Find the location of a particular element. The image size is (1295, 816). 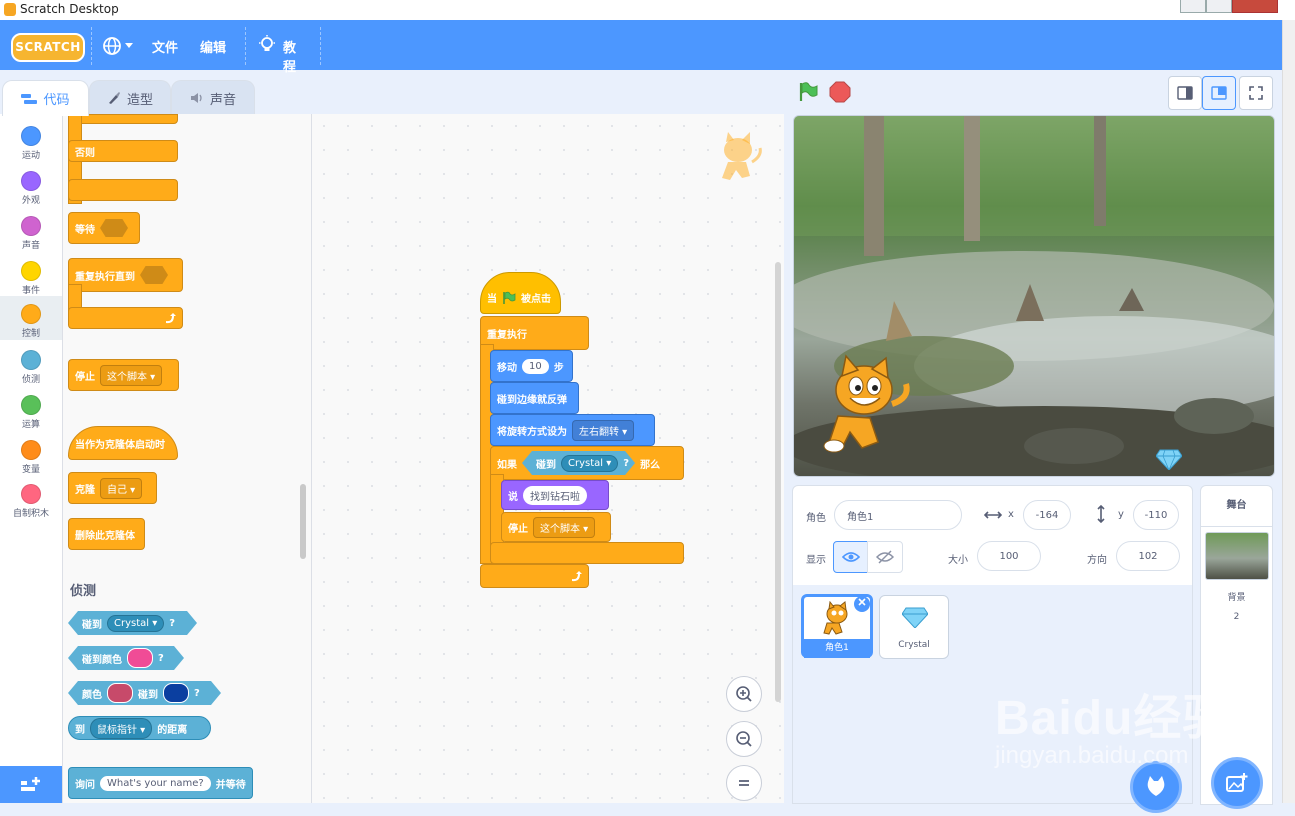

sprite-name-input: 角色1 is located at coordinates (898, 515).